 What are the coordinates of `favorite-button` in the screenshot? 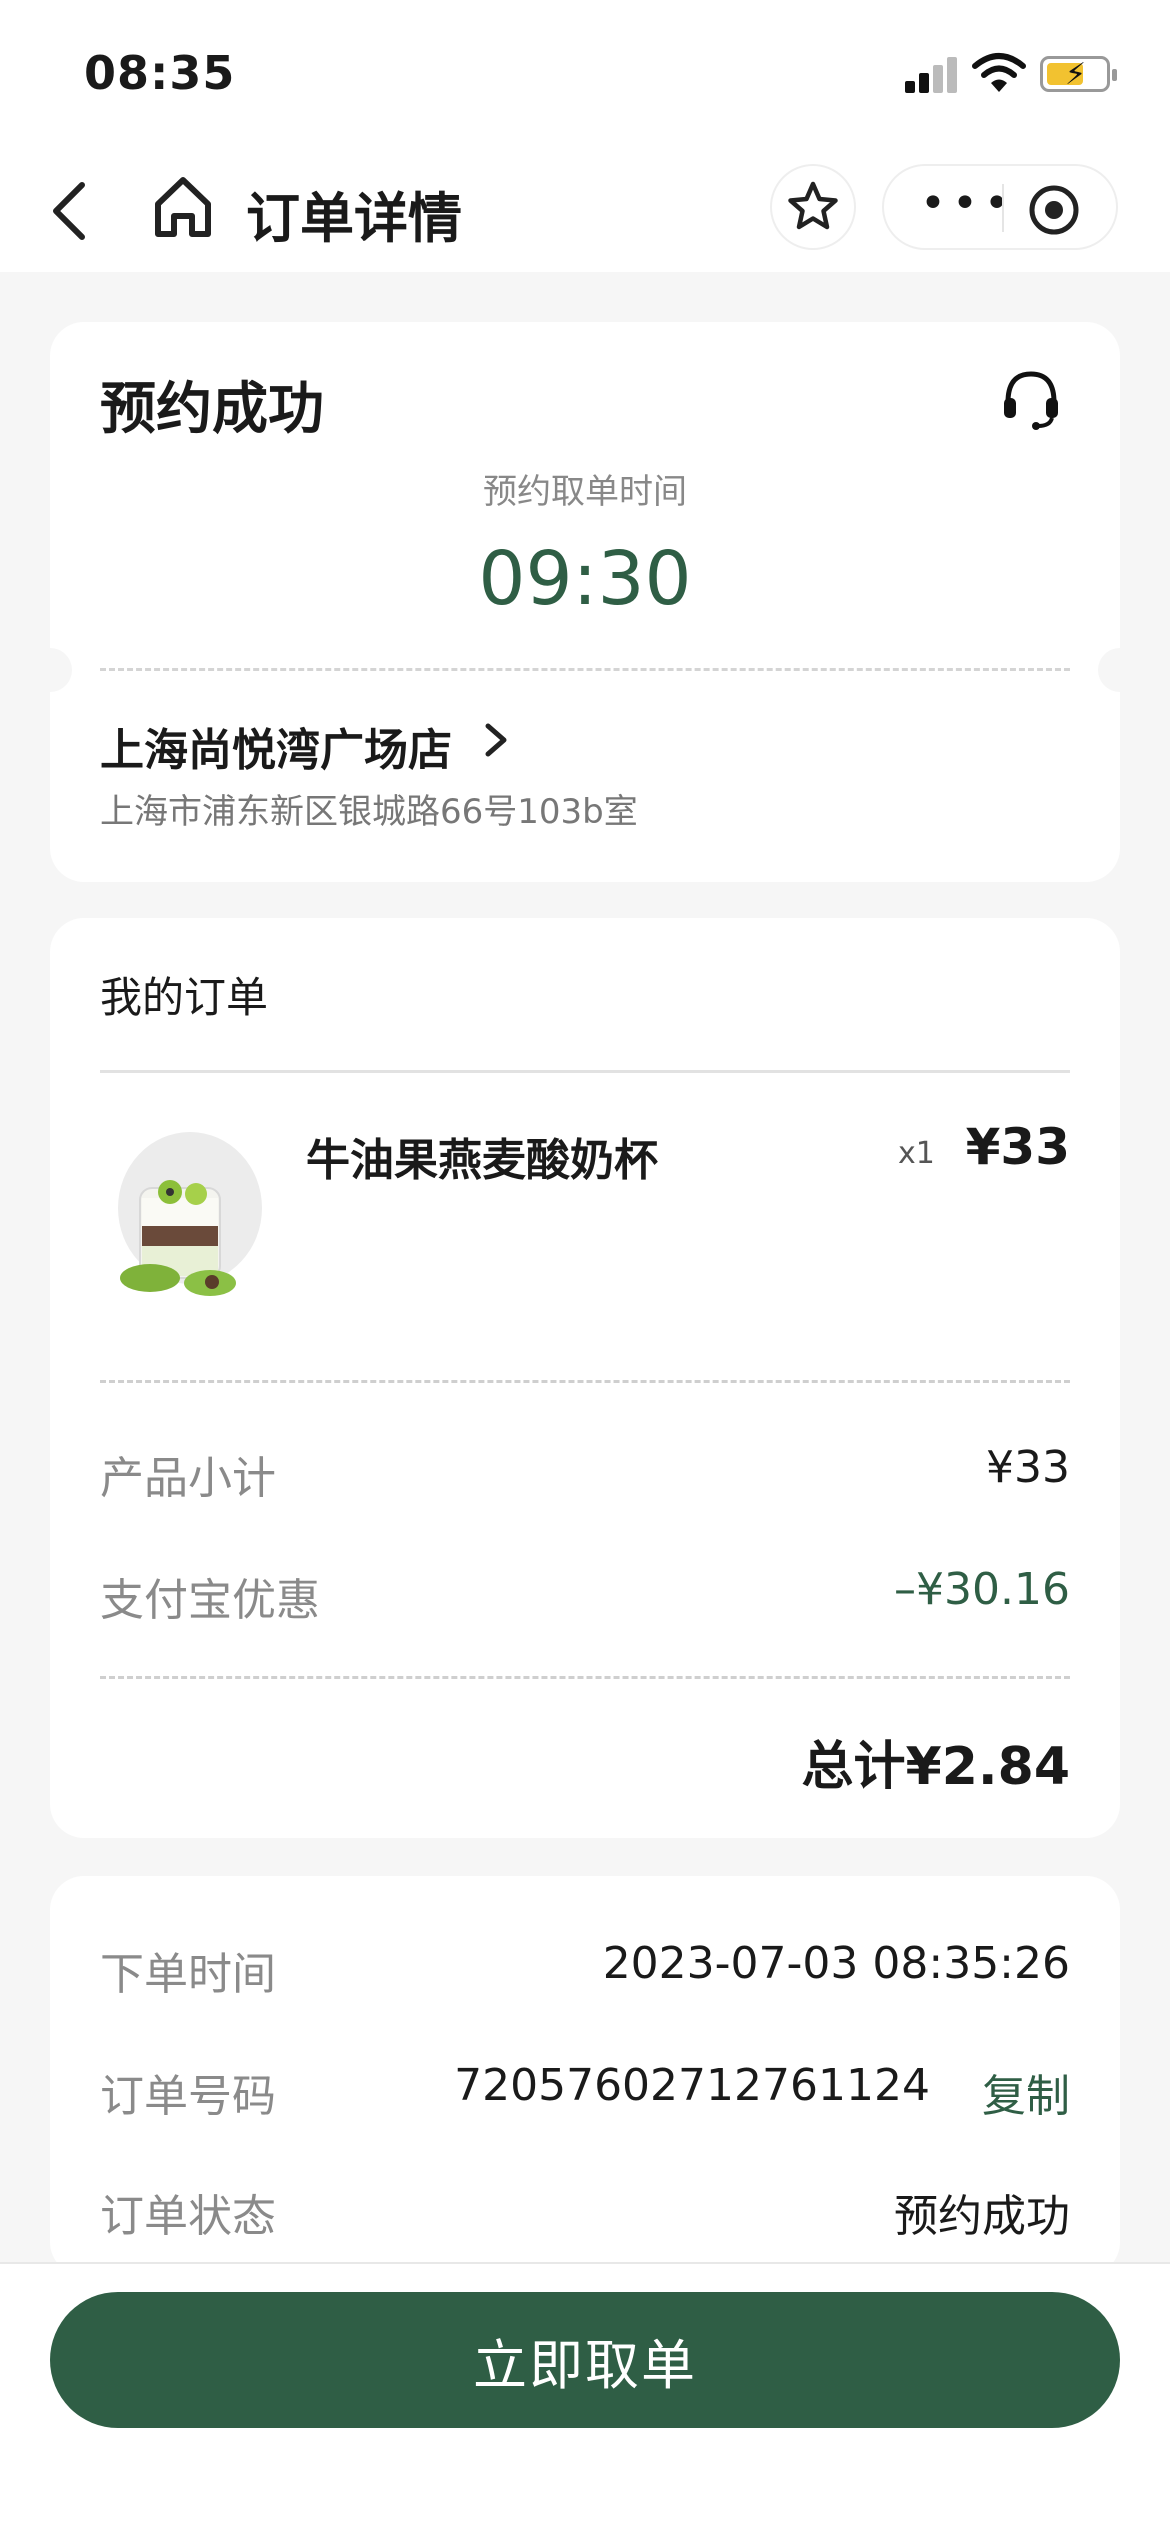 It's located at (813, 207).